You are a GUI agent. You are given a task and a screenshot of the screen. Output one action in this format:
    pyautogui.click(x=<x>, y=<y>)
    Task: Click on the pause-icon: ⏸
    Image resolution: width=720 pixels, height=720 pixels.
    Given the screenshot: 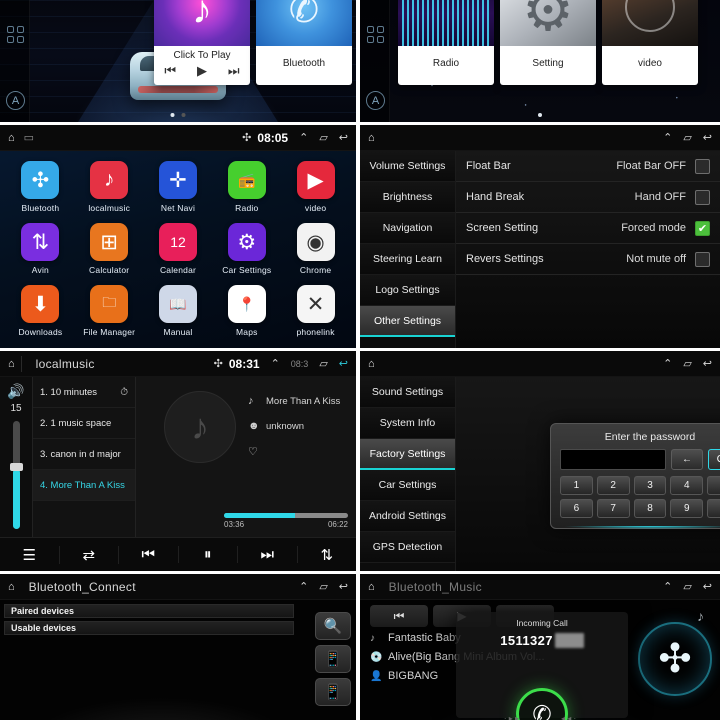 What is the action you would take?
    pyautogui.click(x=208, y=554)
    